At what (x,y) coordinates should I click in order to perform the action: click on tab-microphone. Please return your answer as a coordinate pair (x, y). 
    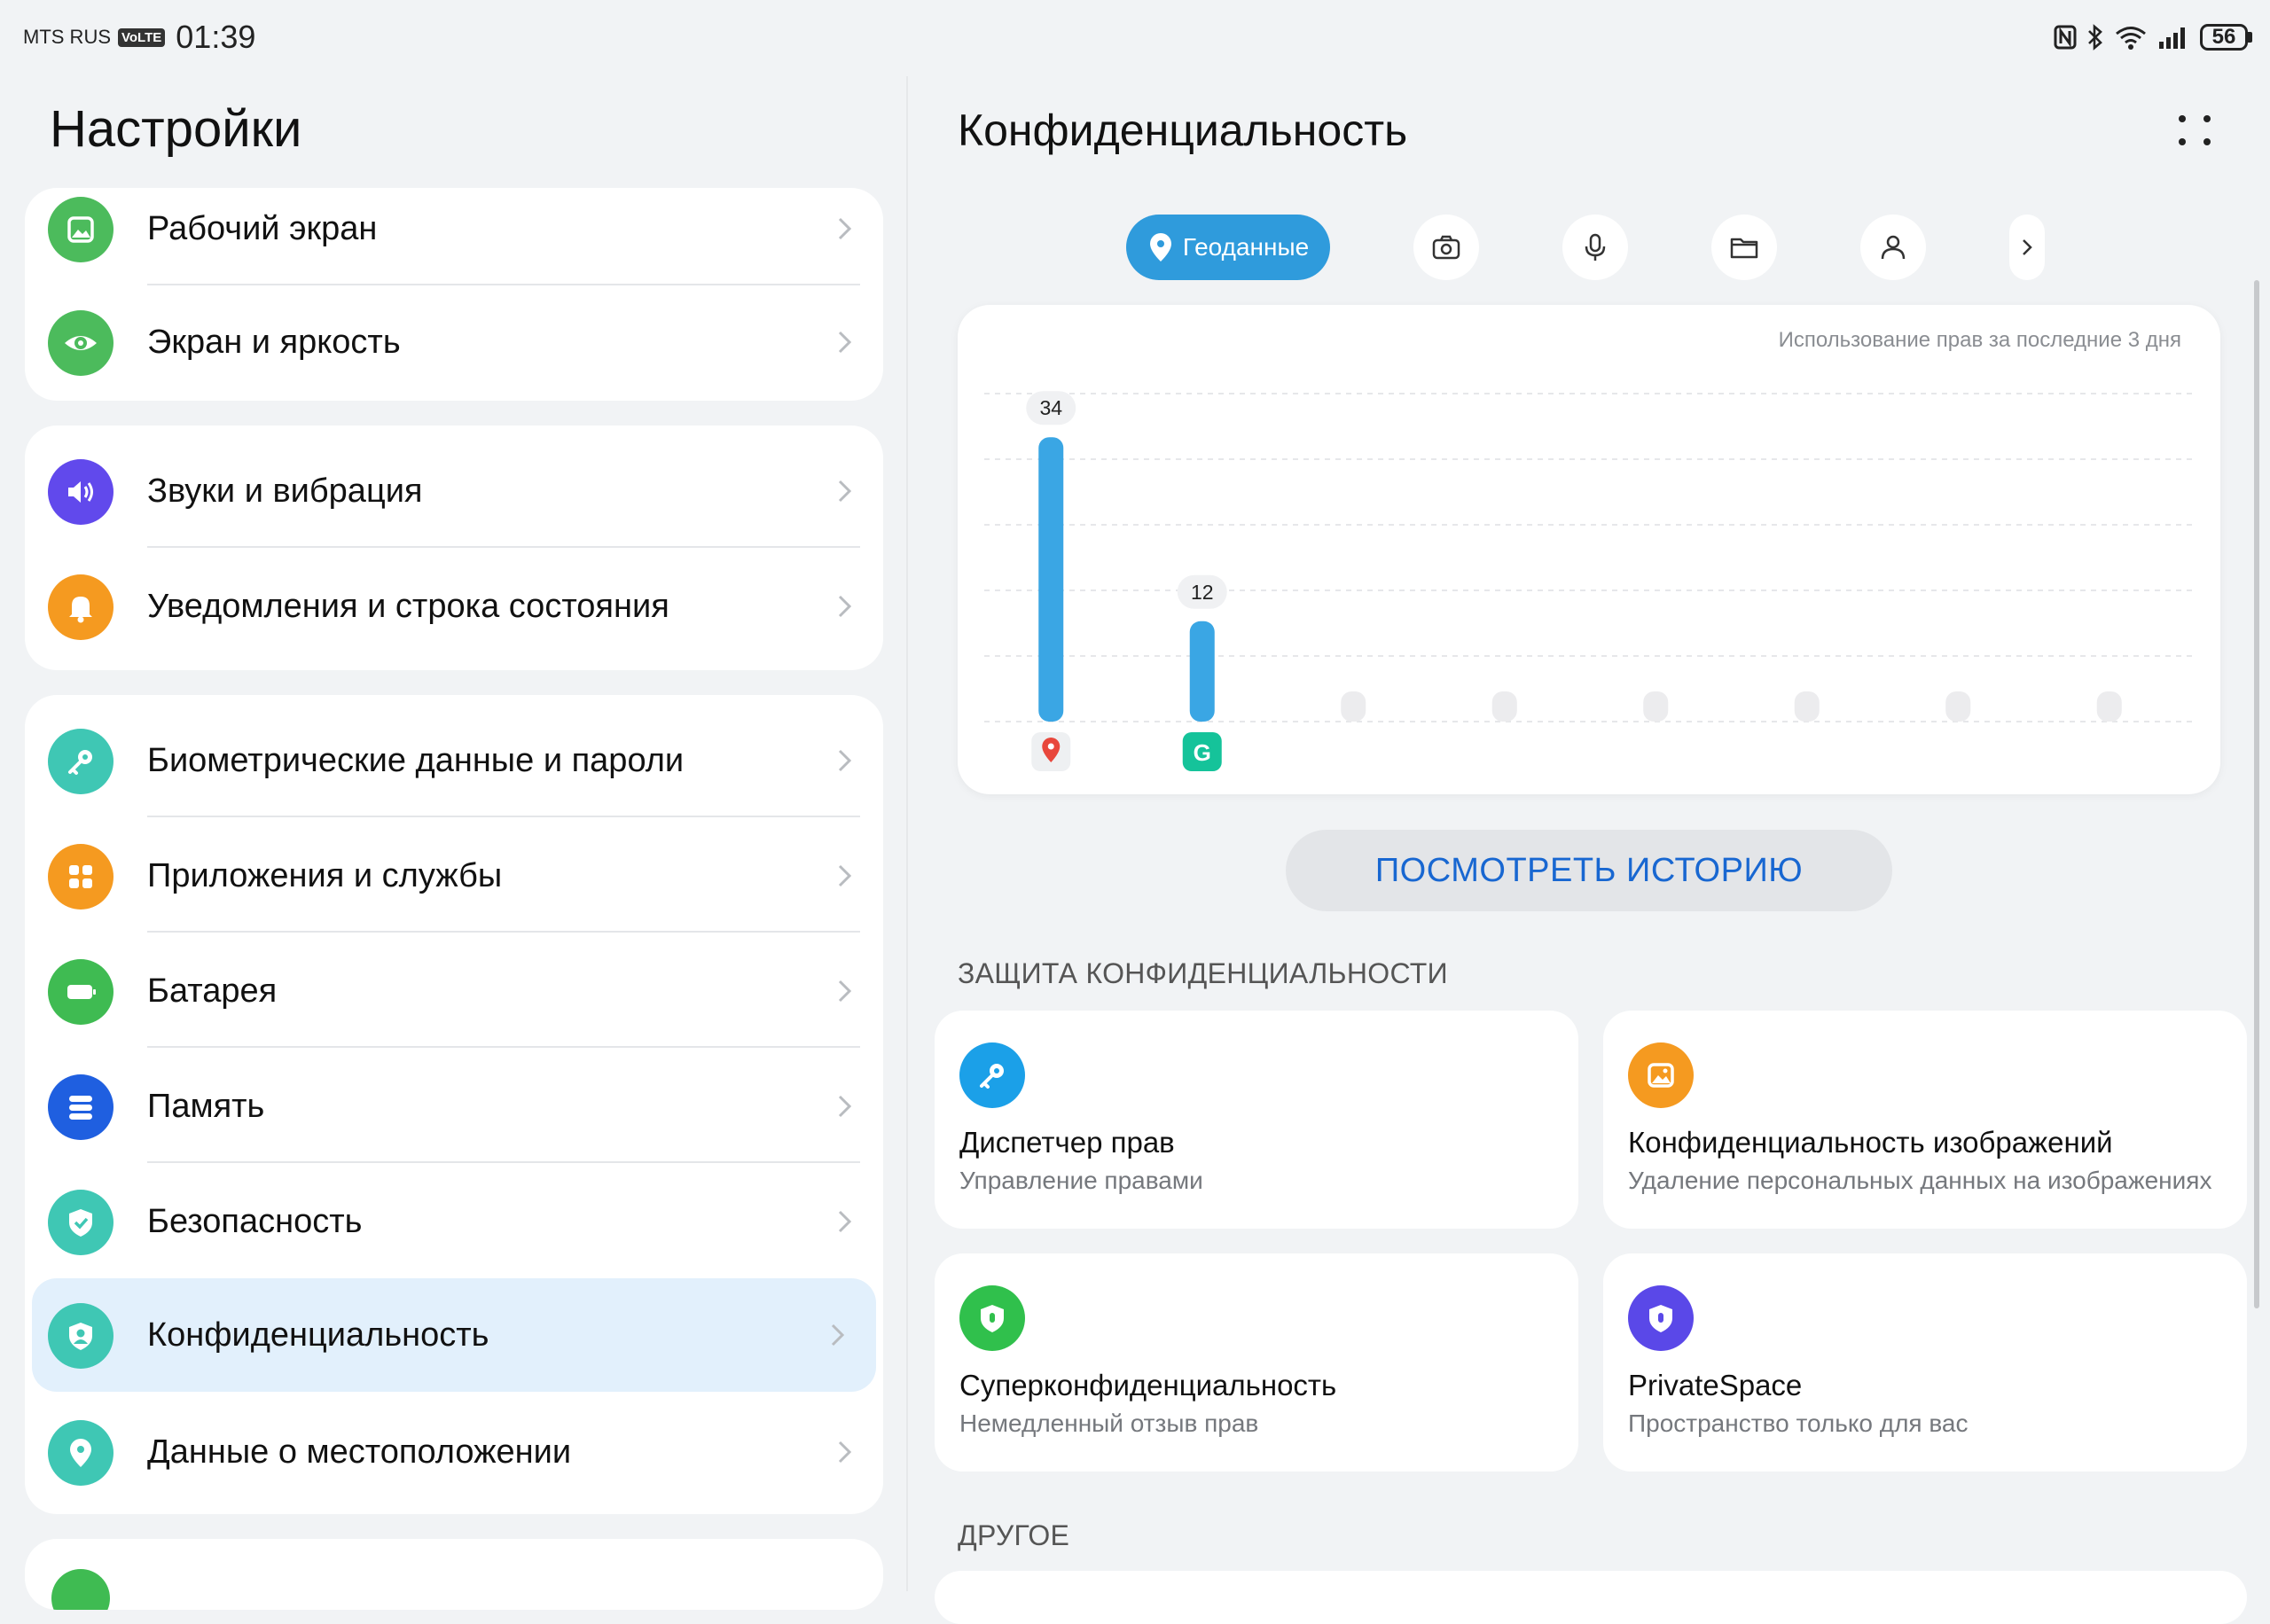
    Looking at the image, I should click on (1595, 247).